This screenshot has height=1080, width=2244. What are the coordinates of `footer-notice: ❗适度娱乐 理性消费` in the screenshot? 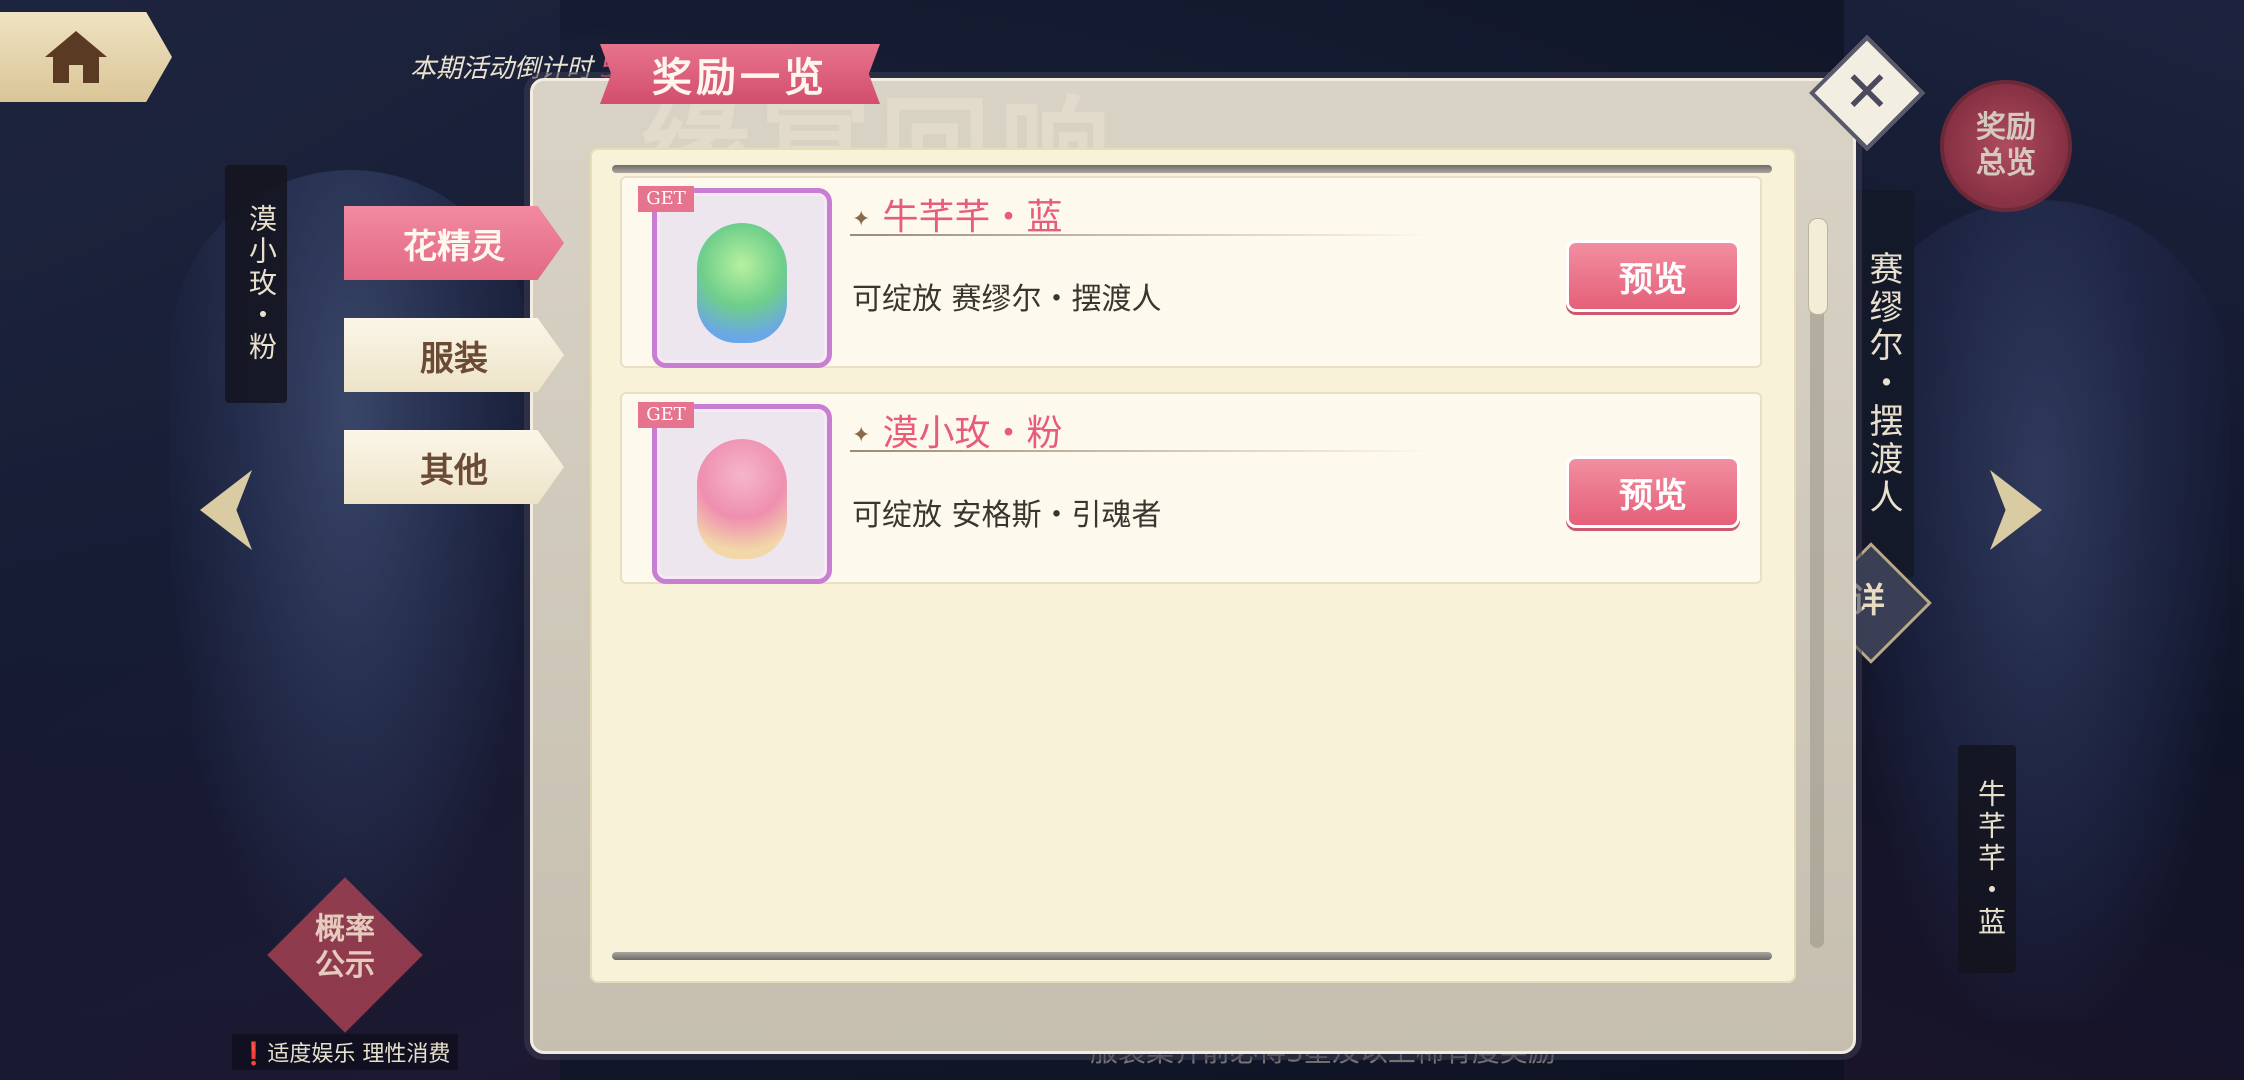 It's located at (345, 1052).